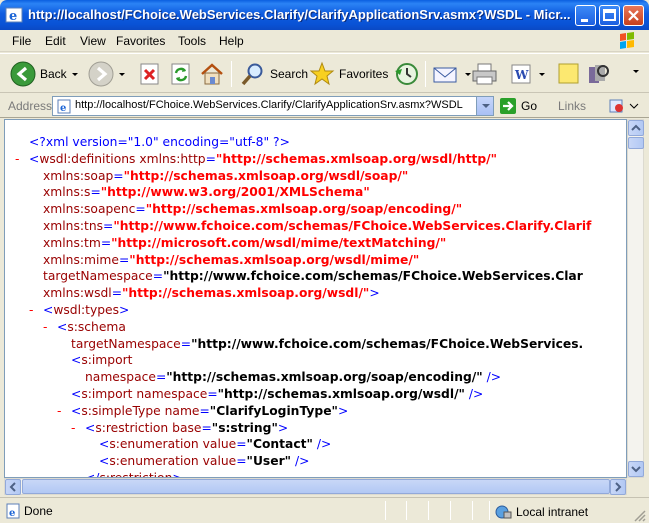 The height and width of the screenshot is (523, 649). What do you see at coordinates (298, 310) in the screenshot?
I see `xml-line: - <wsdl:types>` at bounding box center [298, 310].